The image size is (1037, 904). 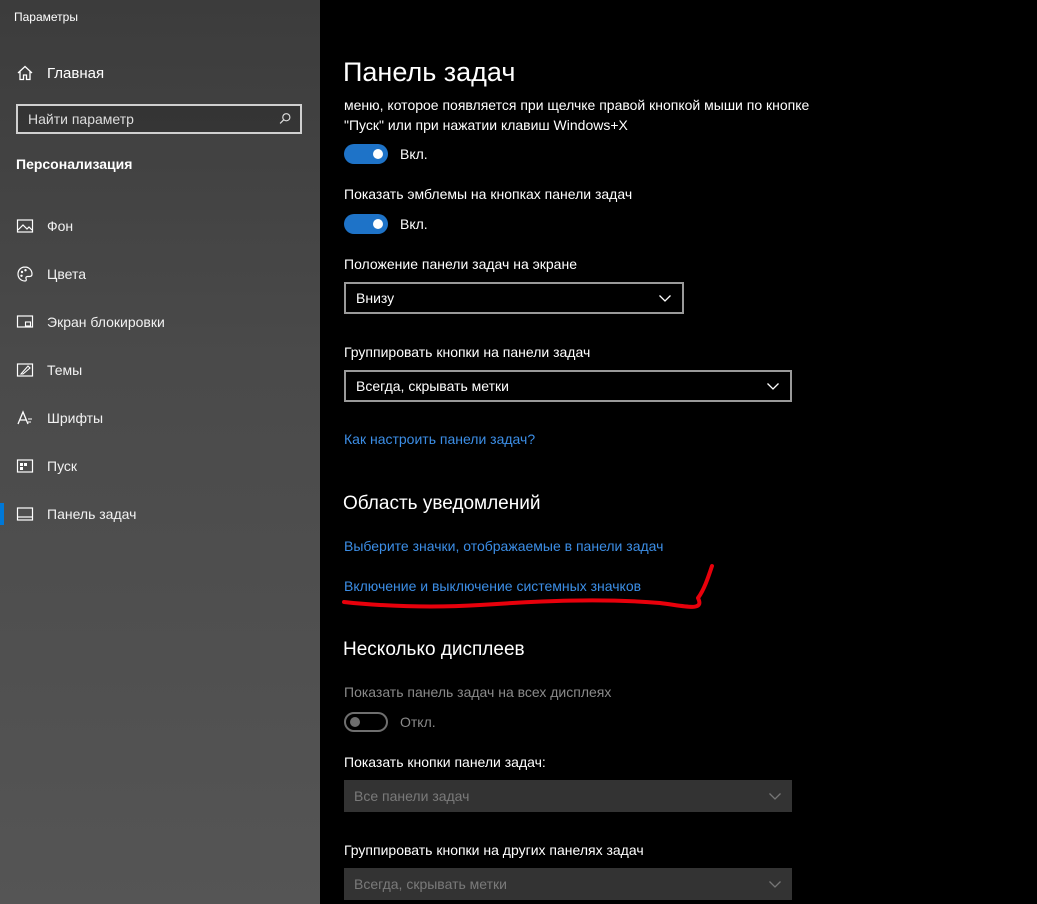 I want to click on home-nav-item: Главная, so click(x=60, y=73).